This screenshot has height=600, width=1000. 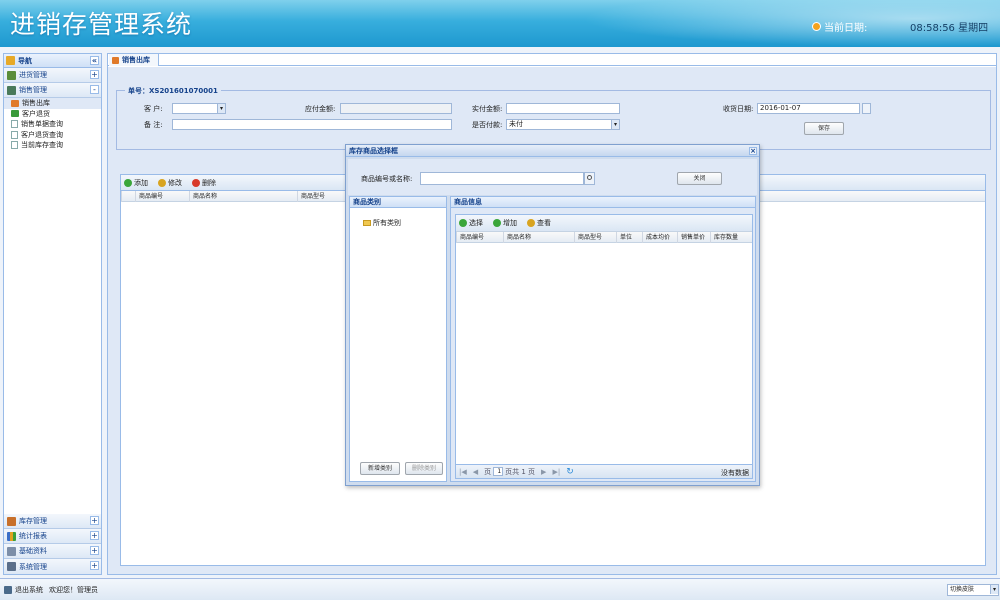 What do you see at coordinates (8, 590) in the screenshot?
I see `logout-icon` at bounding box center [8, 590].